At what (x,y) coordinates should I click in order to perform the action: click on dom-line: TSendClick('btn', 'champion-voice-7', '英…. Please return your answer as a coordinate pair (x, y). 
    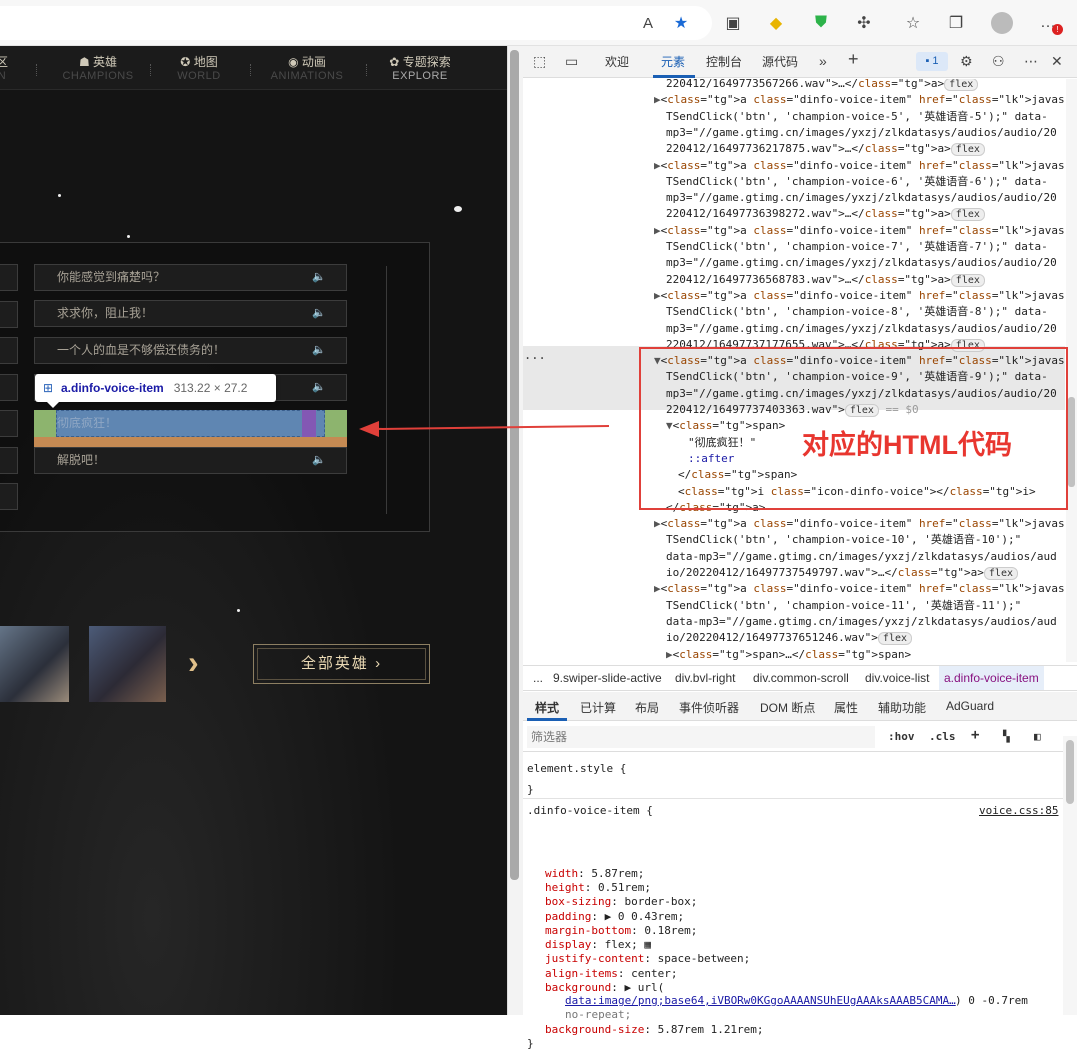
    Looking at the image, I should click on (857, 247).